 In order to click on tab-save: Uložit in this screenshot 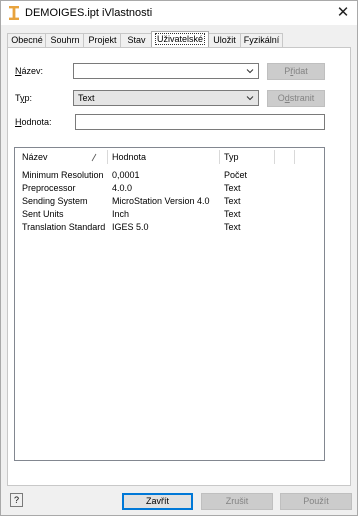, I will do `click(224, 40)`.